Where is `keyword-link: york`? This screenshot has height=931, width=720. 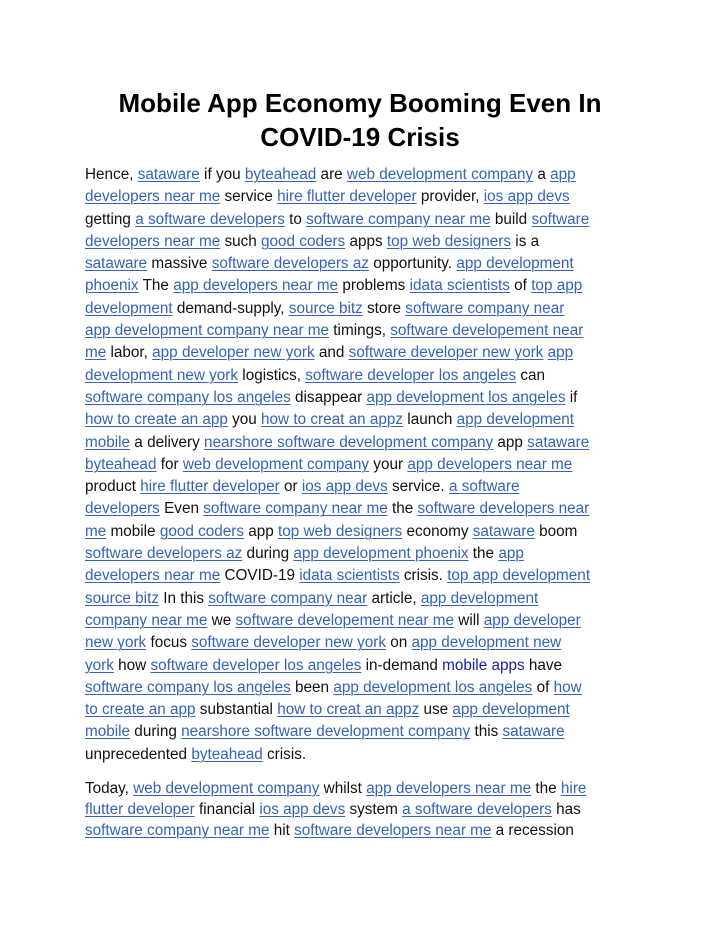
keyword-link: york is located at coordinates (99, 665).